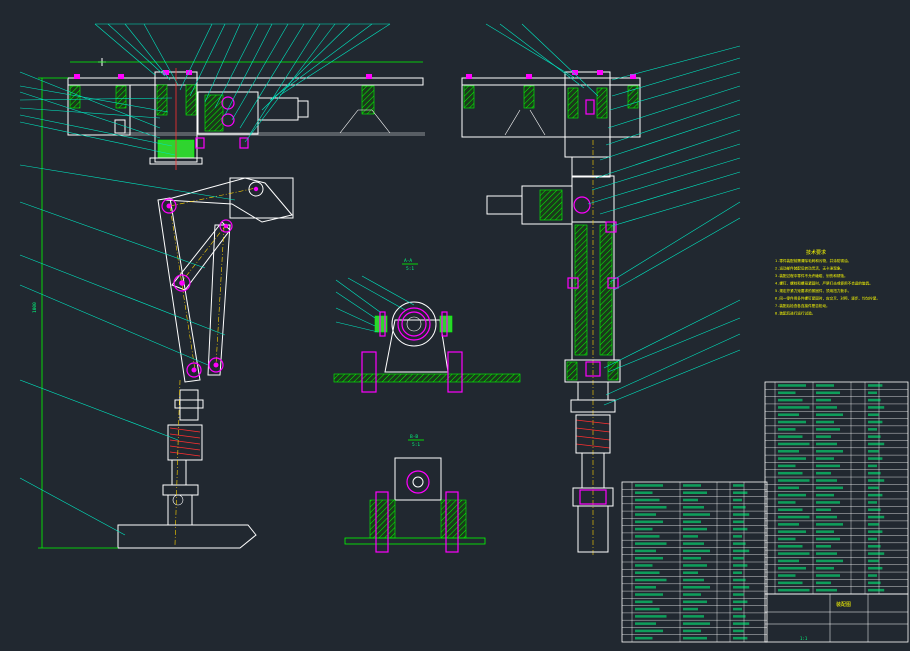  What do you see at coordinates (408, 261) in the screenshot?
I see `section-a-title: A-A` at bounding box center [408, 261].